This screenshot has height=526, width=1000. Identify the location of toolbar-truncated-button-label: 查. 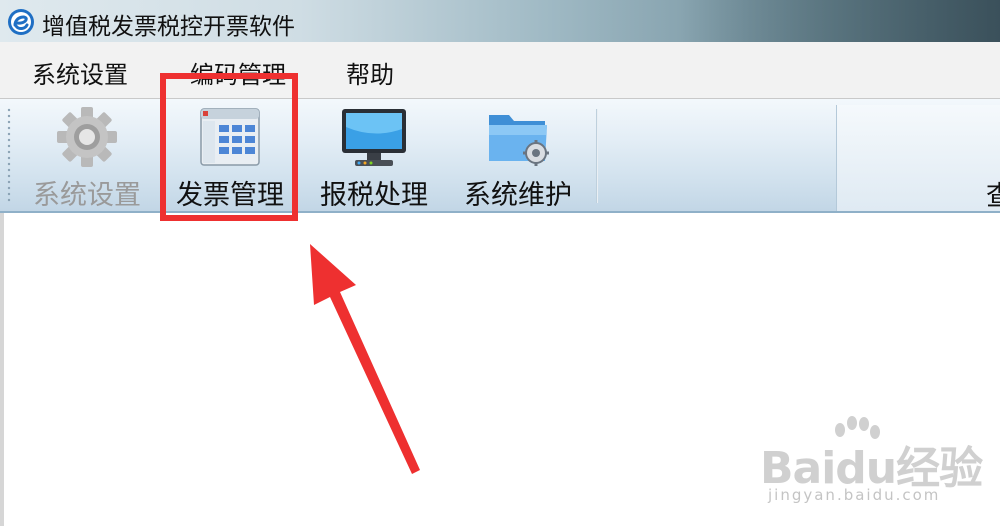
(993, 193).